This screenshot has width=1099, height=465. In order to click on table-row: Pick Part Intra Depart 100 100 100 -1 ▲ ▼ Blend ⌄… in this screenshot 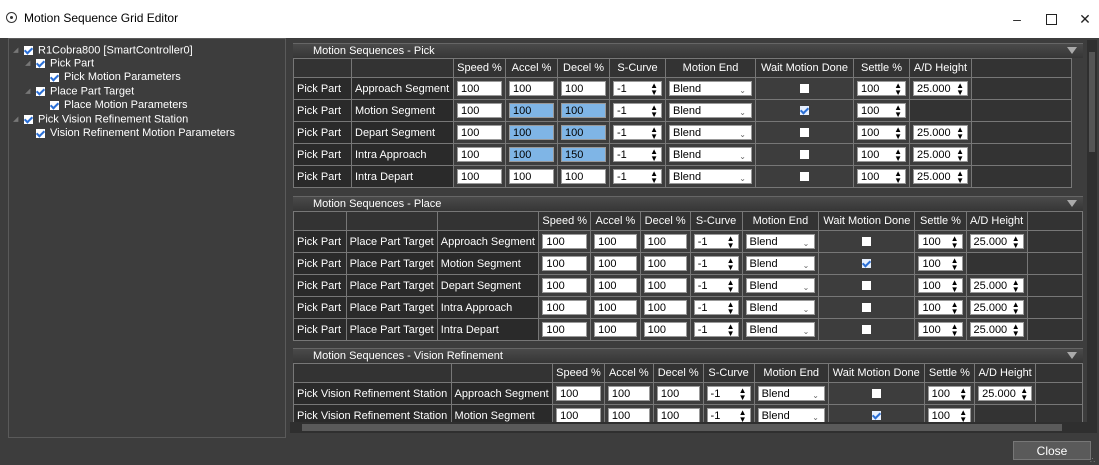, I will do `click(682, 176)`.